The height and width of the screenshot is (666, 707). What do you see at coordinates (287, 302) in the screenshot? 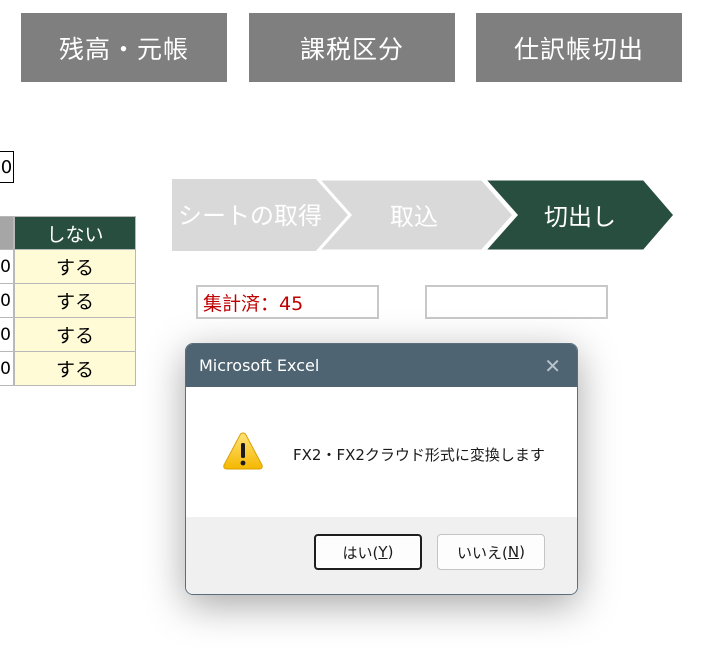
I see `count-status-field: 集計済：45` at bounding box center [287, 302].